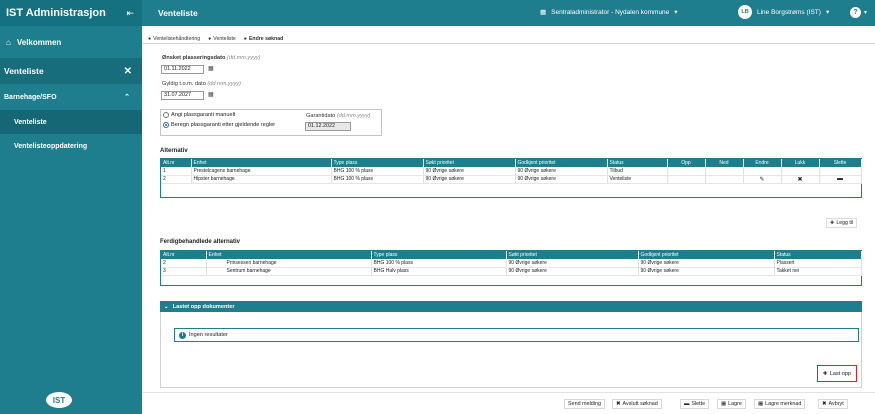 This screenshot has width=875, height=414. Describe the element at coordinates (211, 58) in the screenshot. I see `desired-date-label: Ønsket plasseringsdato (dd.mm.yyyy)` at that location.